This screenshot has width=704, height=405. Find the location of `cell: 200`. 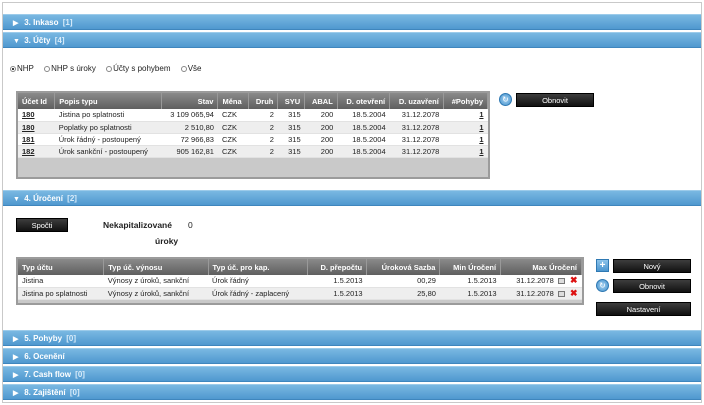

cell: 200 is located at coordinates (321, 139).